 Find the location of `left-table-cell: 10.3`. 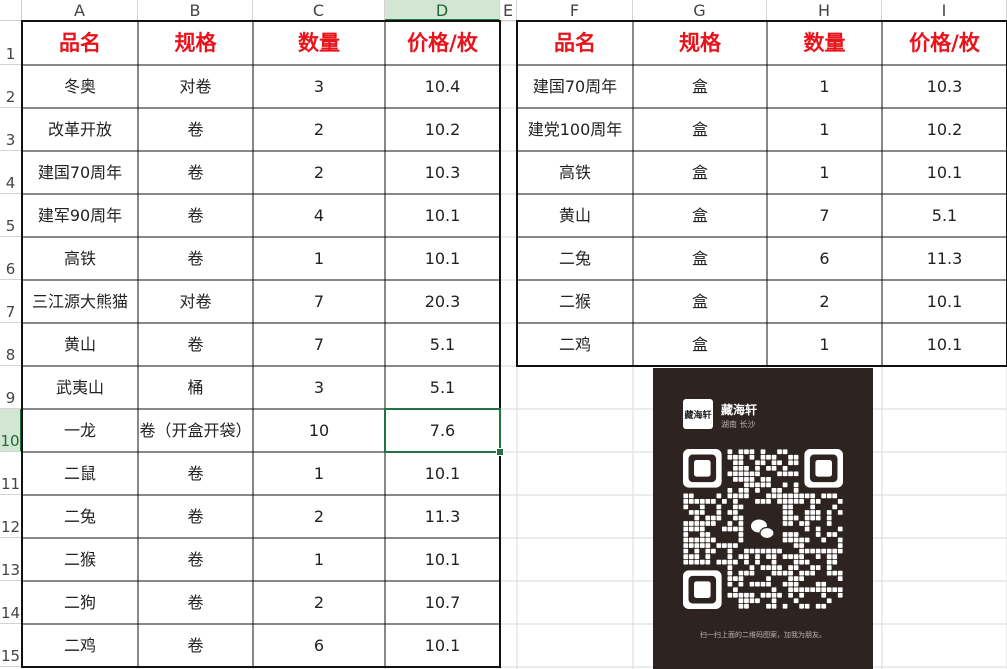

left-table-cell: 10.3 is located at coordinates (442, 172).